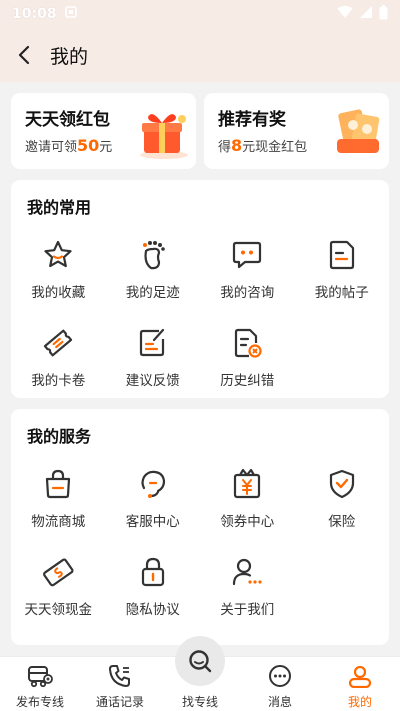 The width and height of the screenshot is (400, 711). I want to click on tab-label: 找专线, so click(199, 702).